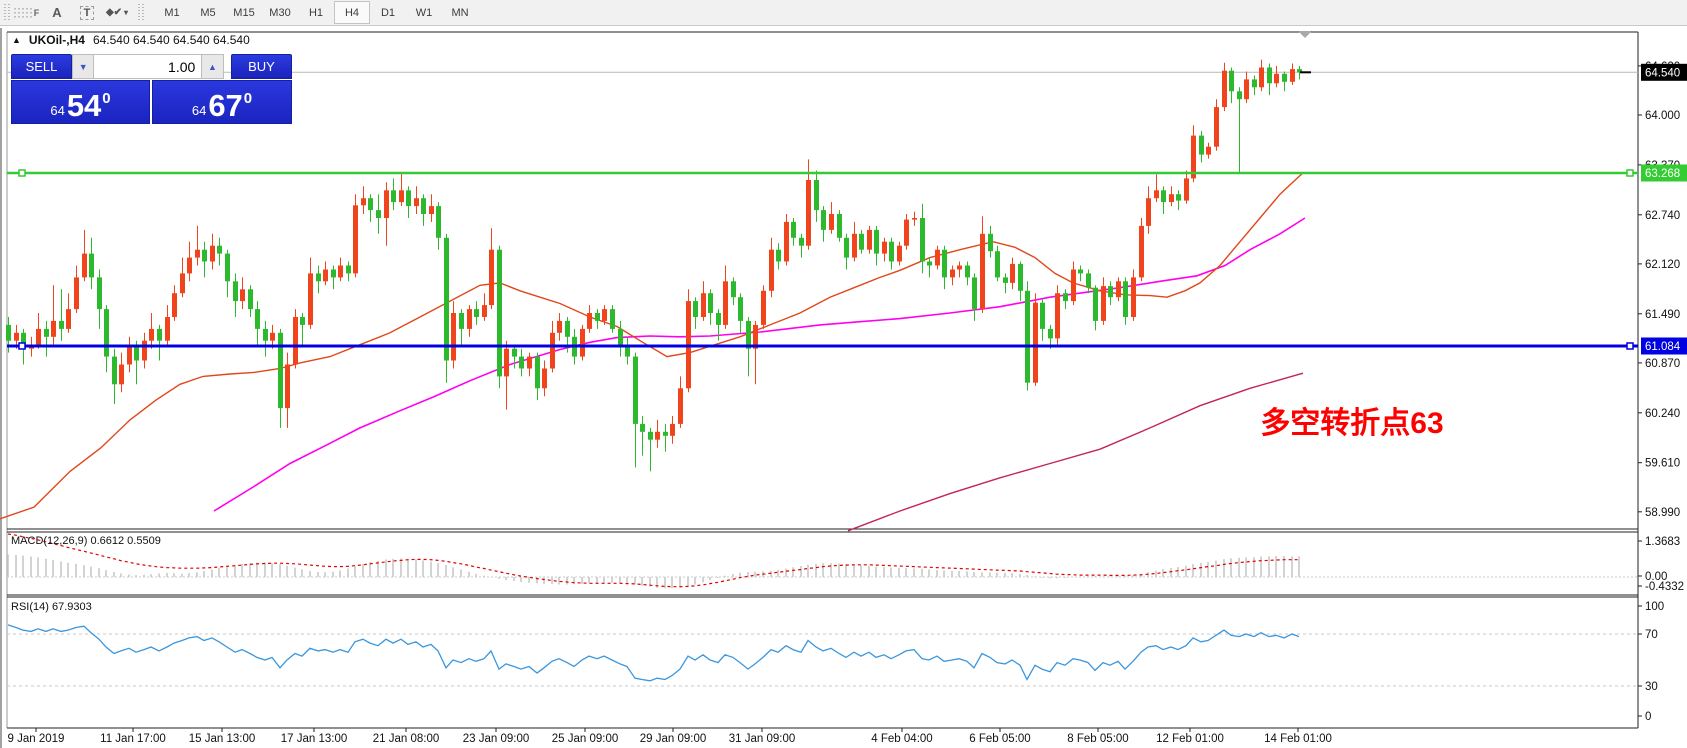 The height and width of the screenshot is (748, 1687). What do you see at coordinates (42, 66) in the screenshot?
I see `sell-button: SELL` at bounding box center [42, 66].